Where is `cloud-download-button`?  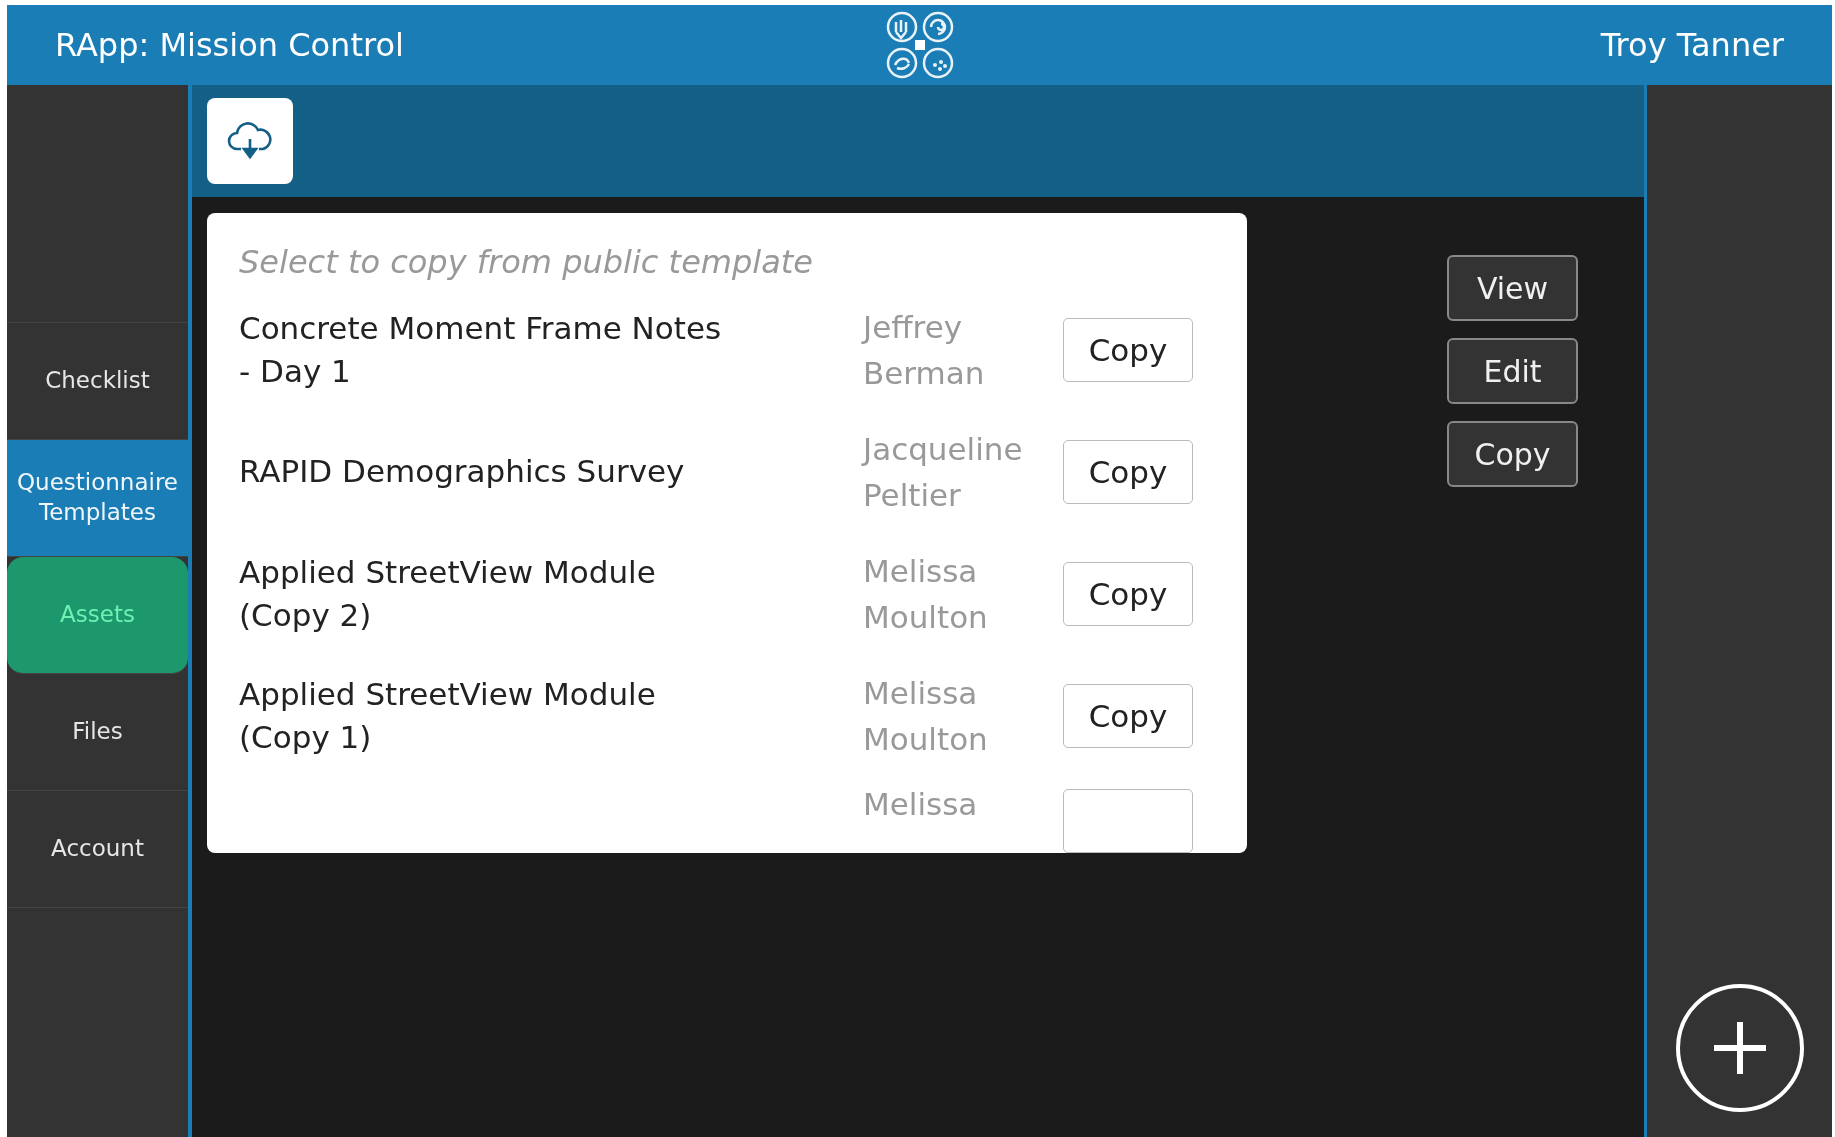 cloud-download-button is located at coordinates (250, 141).